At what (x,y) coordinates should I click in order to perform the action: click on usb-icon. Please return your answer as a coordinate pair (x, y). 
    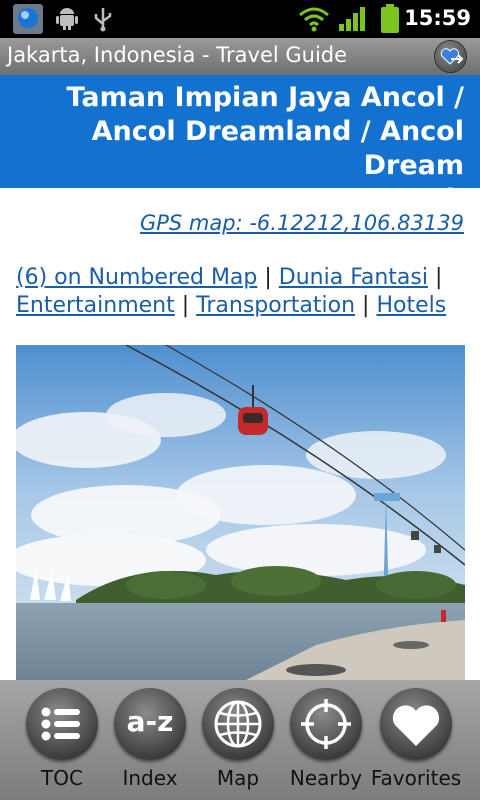
    Looking at the image, I should click on (103, 20).